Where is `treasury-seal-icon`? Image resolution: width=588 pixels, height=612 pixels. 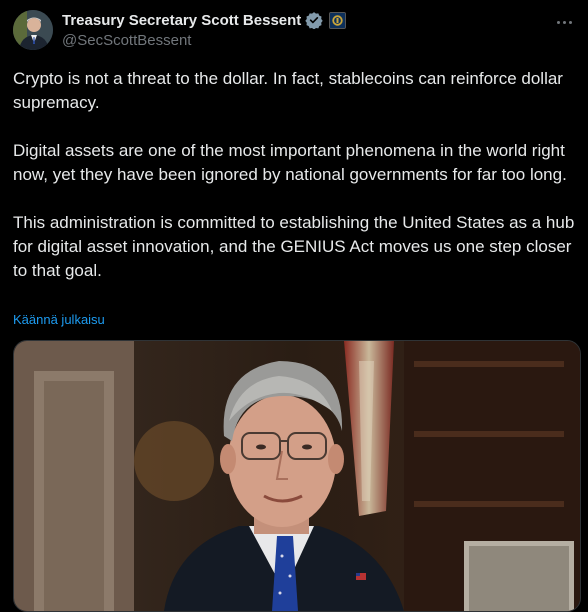 treasury-seal-icon is located at coordinates (338, 20).